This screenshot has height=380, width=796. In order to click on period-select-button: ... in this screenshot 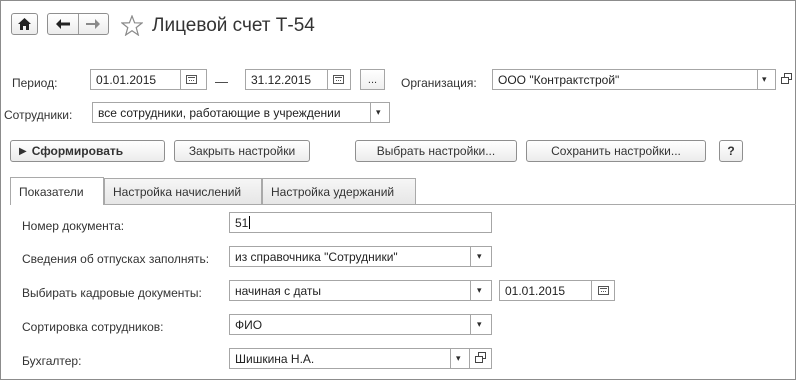, I will do `click(372, 79)`.